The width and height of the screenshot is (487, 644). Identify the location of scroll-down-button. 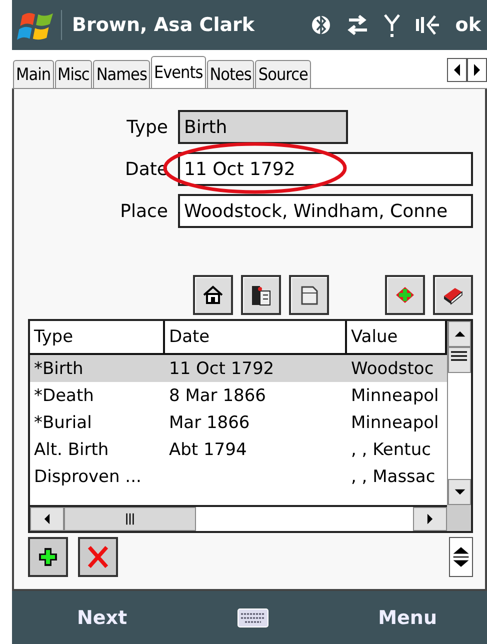
(459, 492).